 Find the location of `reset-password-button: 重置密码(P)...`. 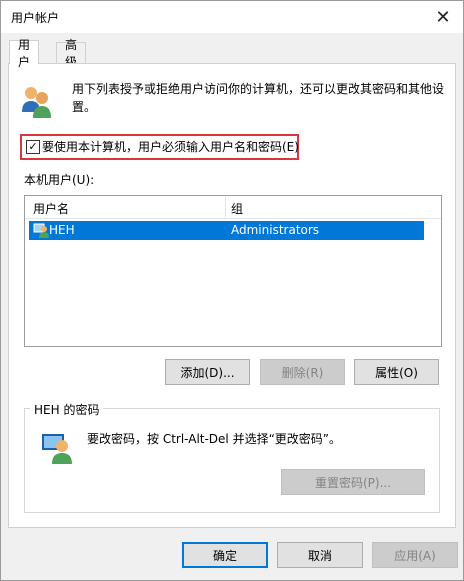

reset-password-button: 重置密码(P)... is located at coordinates (353, 482).